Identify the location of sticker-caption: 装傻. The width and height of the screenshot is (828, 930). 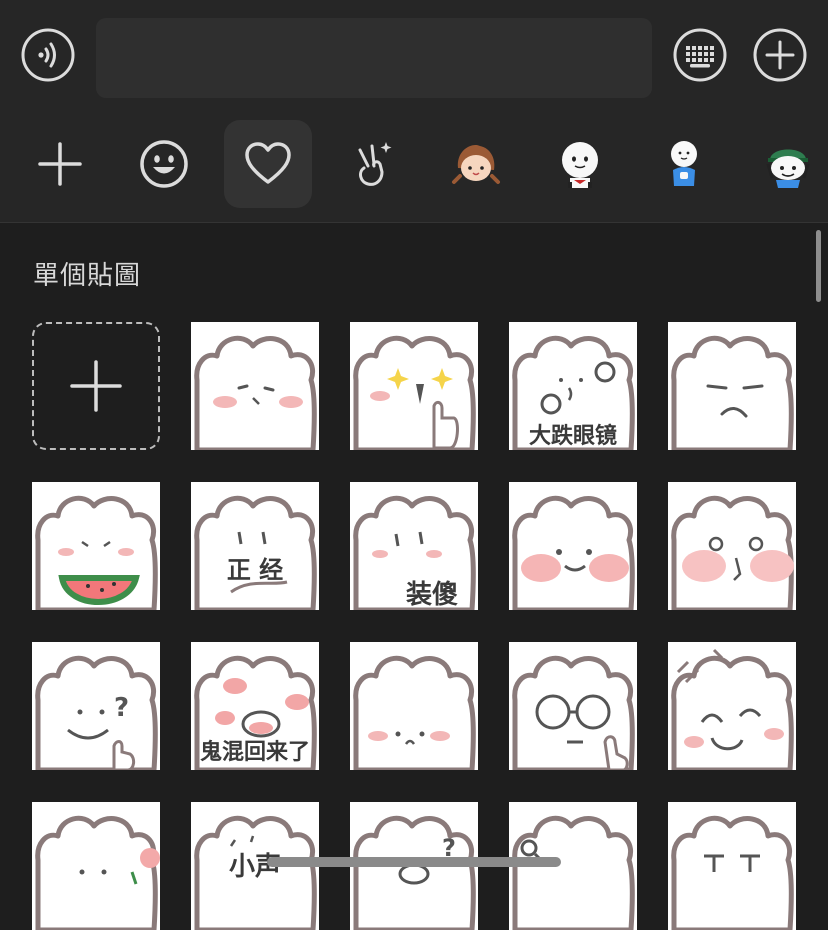
(431, 595).